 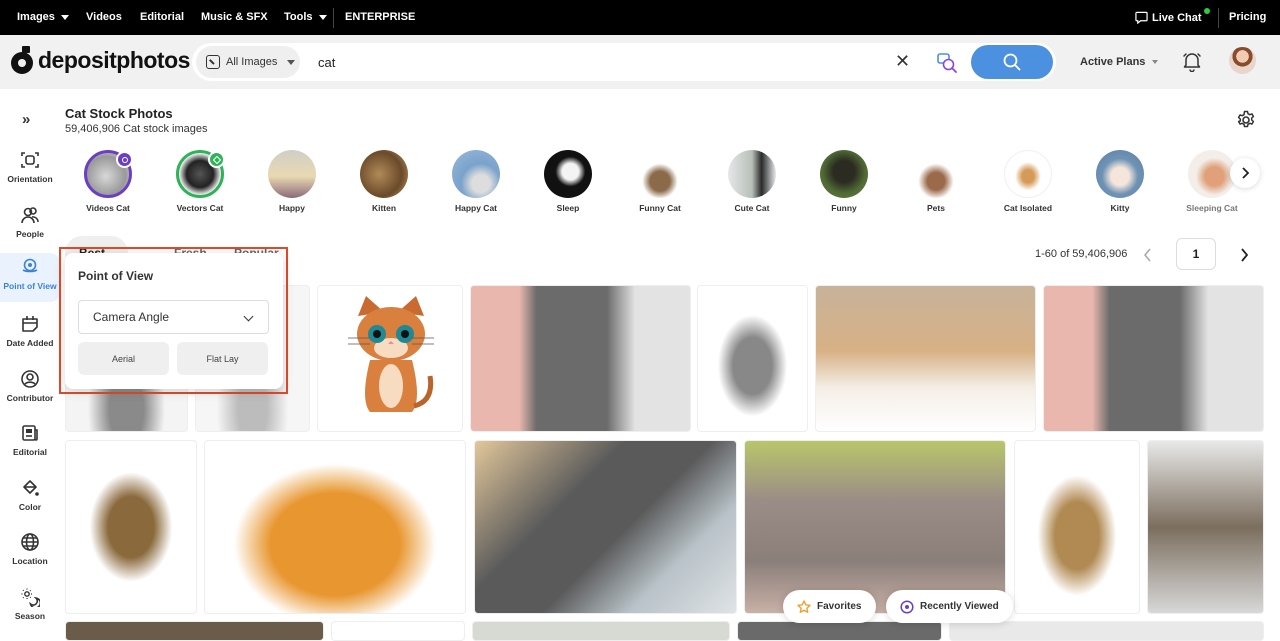 What do you see at coordinates (30, 553) in the screenshot?
I see `sidebar-item-location: Location` at bounding box center [30, 553].